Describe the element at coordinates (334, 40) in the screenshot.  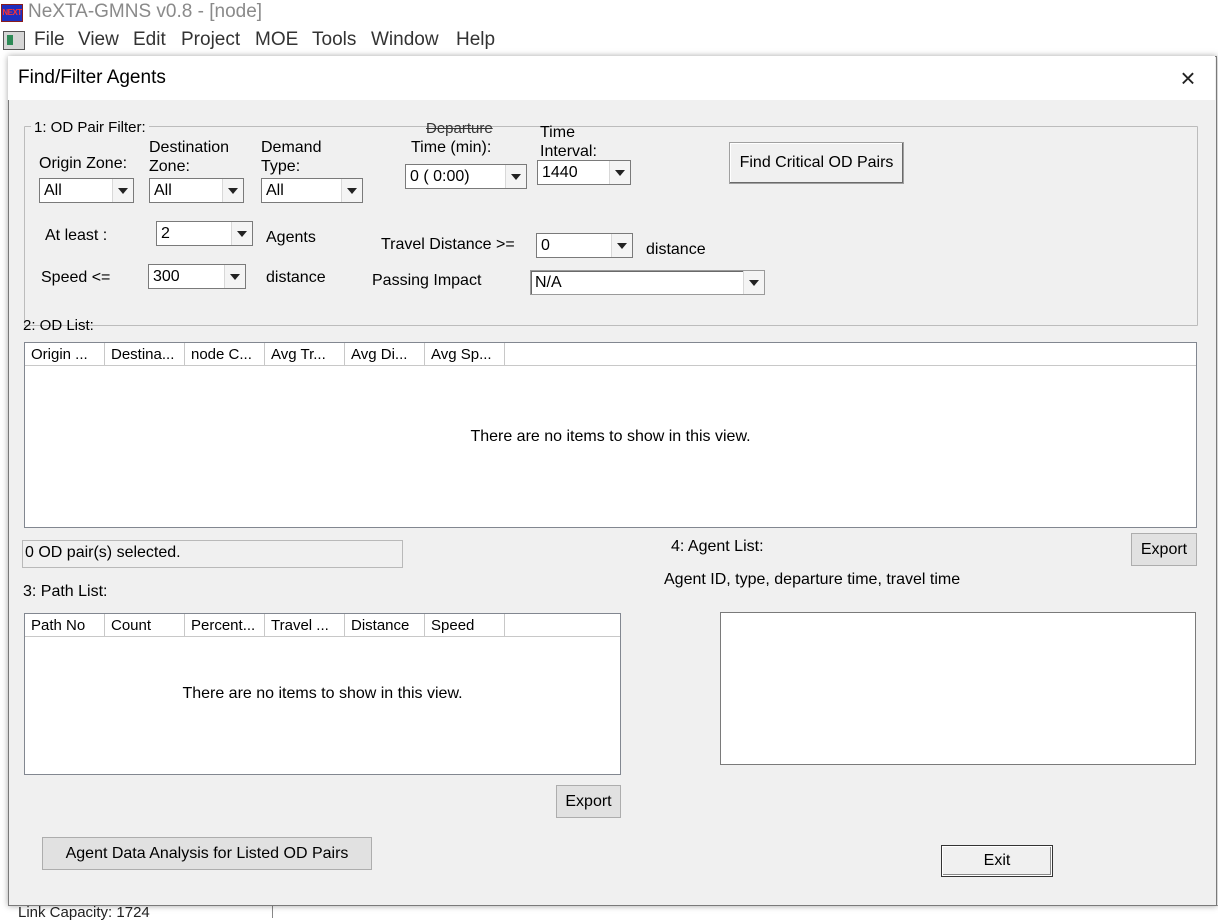
I see `menu-tools: Tools` at that location.